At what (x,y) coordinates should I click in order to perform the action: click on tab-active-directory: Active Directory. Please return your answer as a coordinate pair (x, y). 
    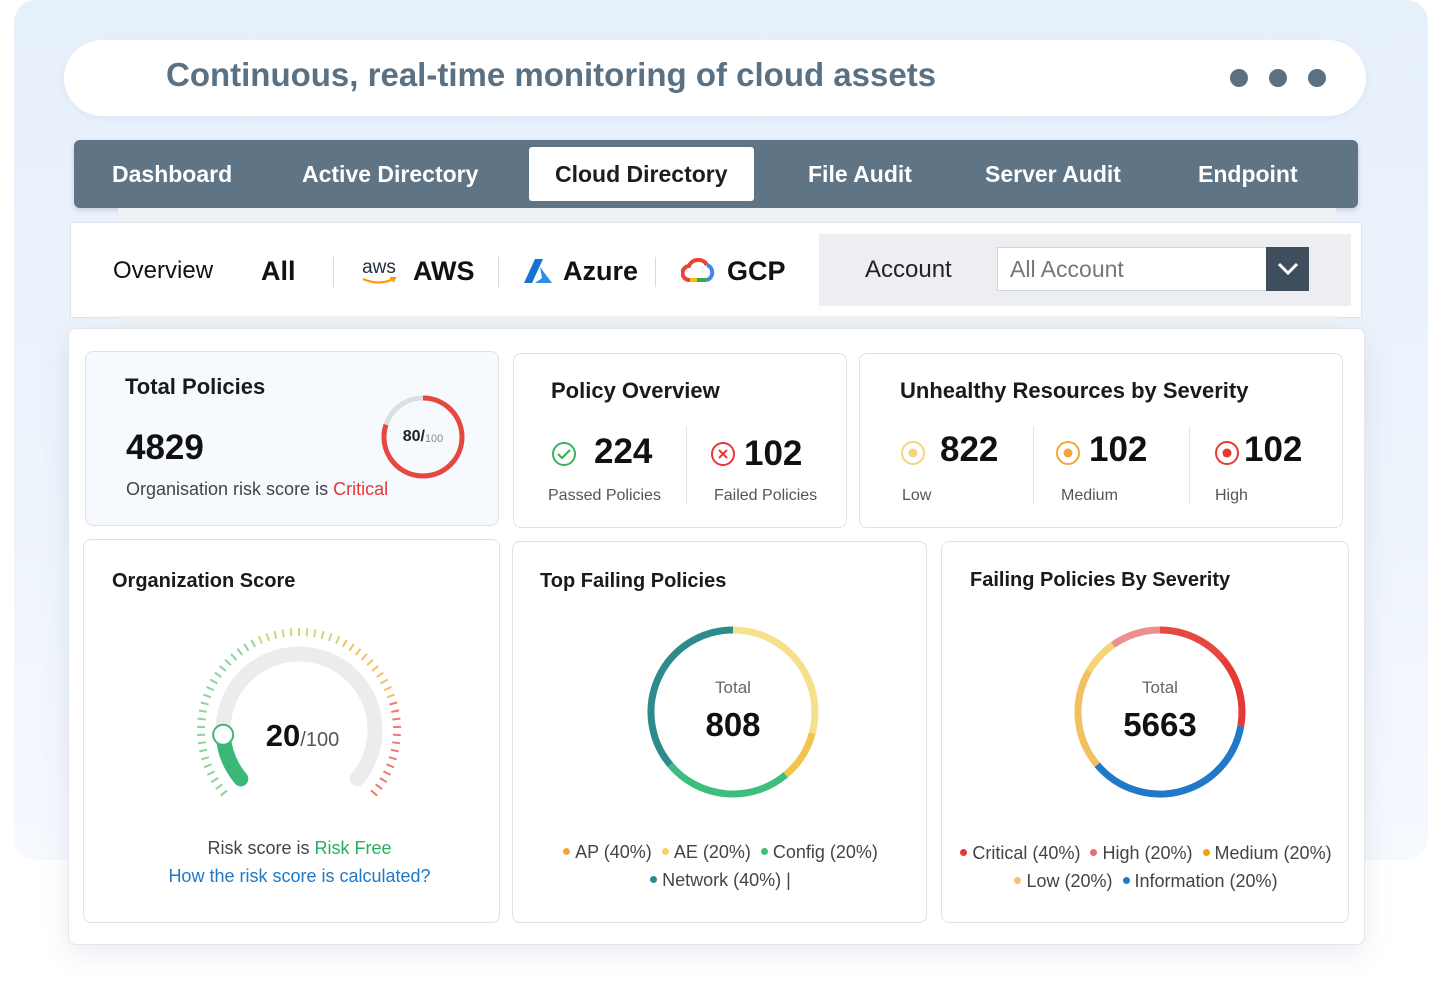
    Looking at the image, I should click on (390, 174).